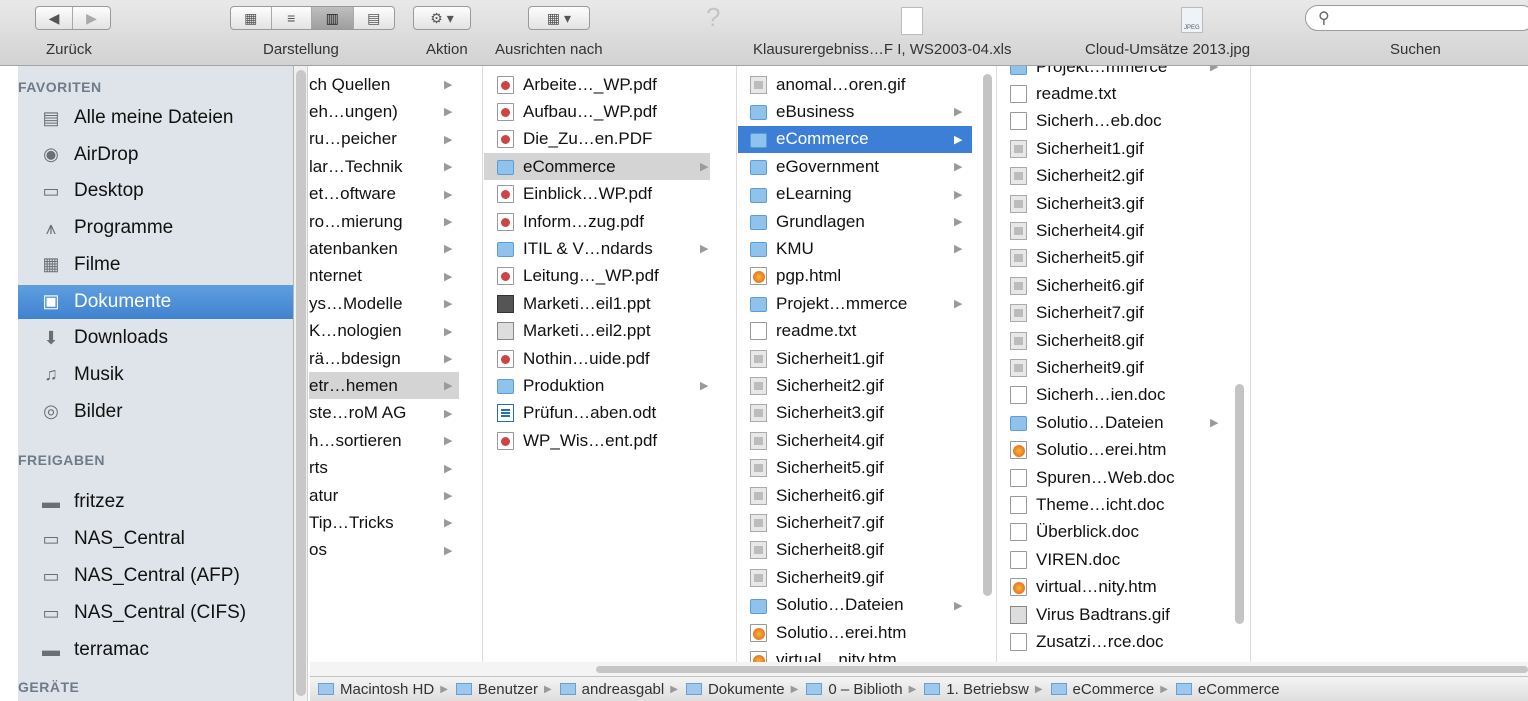 This screenshot has width=1528, height=701. Describe the element at coordinates (251, 18) in the screenshot. I see `icon-view-button: ▦` at that location.